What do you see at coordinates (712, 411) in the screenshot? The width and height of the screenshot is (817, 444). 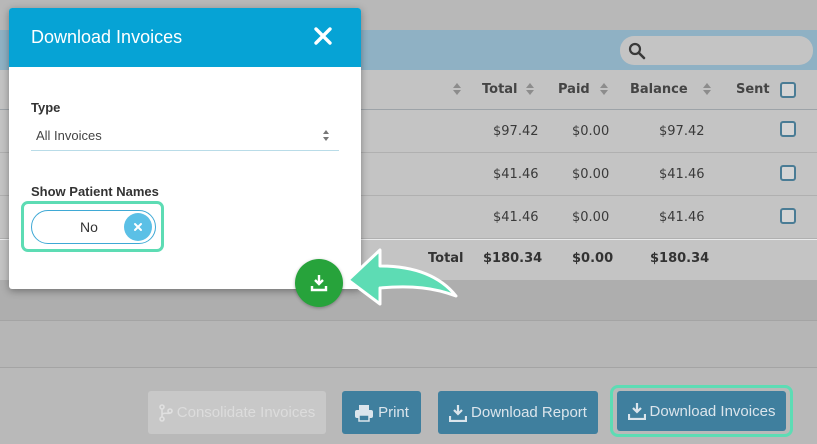 I see `download-invoices-label: Download Invoices` at bounding box center [712, 411].